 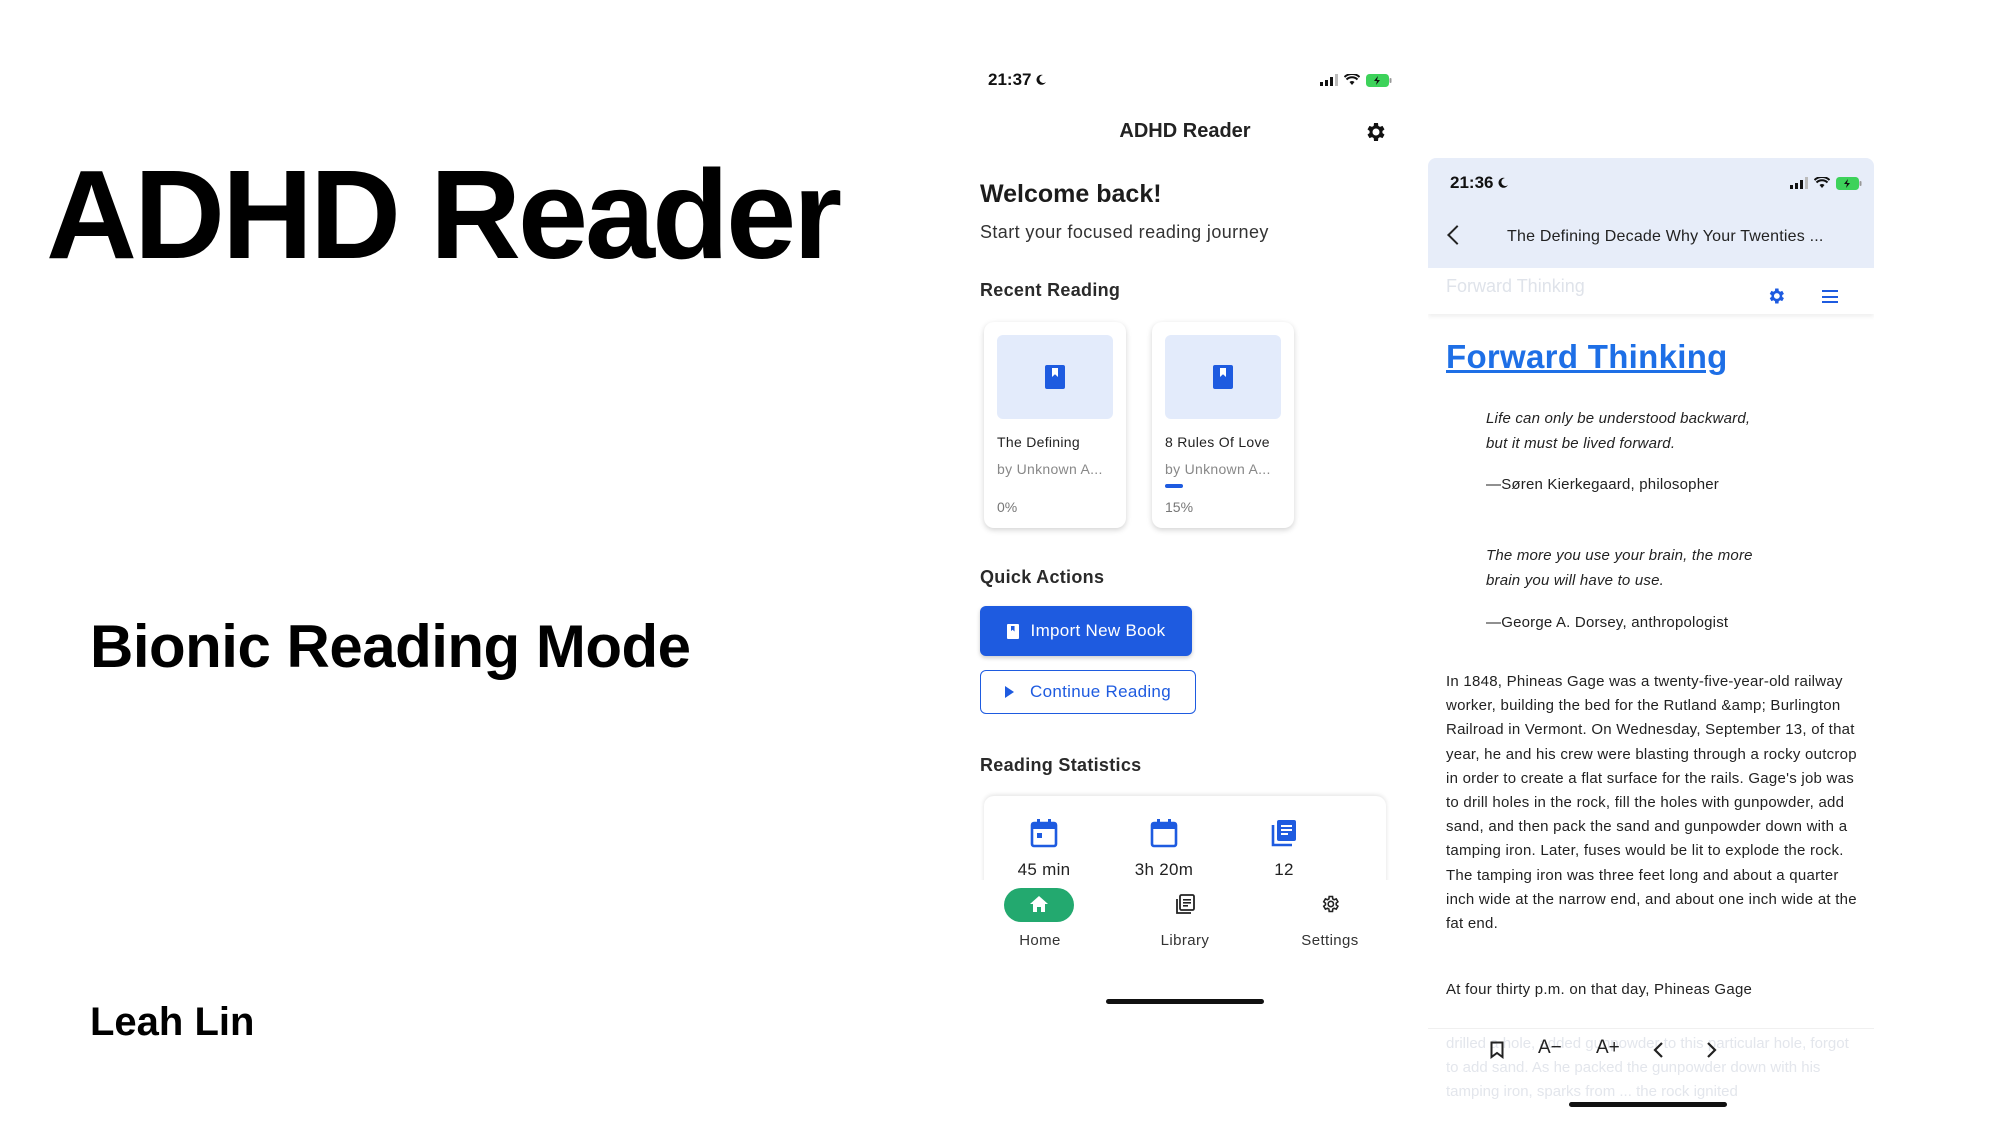 What do you see at coordinates (1776, 296) in the screenshot?
I see `reader-settings-gear-icon` at bounding box center [1776, 296].